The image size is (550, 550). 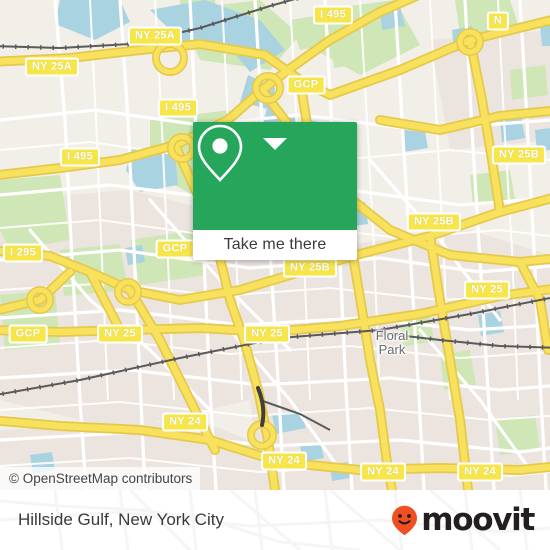 I want to click on location-pin-icon, so click(x=220, y=153).